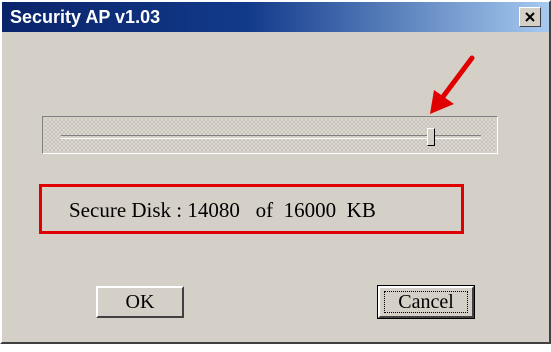 Image resolution: width=551 pixels, height=352 pixels. I want to click on readout-highlight: Secure Disk : 14080 of 16000 KB, so click(251, 209).